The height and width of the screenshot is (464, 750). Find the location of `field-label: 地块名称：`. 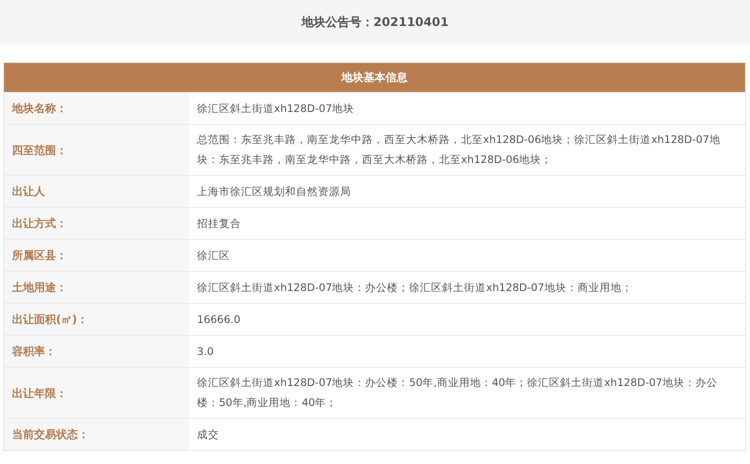

field-label: 地块名称： is located at coordinates (96, 108).